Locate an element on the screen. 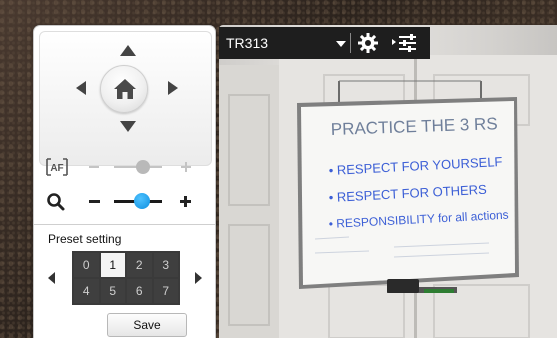 Image resolution: width=557 pixels, height=338 pixels. camera-name: TR313 is located at coordinates (247, 43).